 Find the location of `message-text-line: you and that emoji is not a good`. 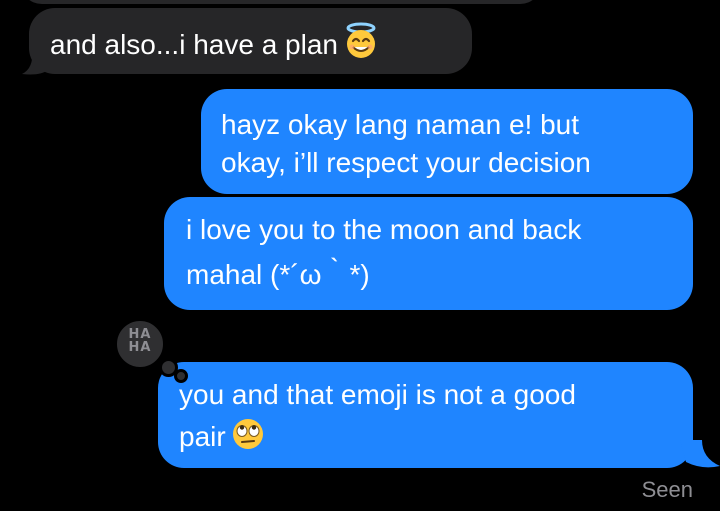

message-text-line: you and that emoji is not a good is located at coordinates (377, 394).